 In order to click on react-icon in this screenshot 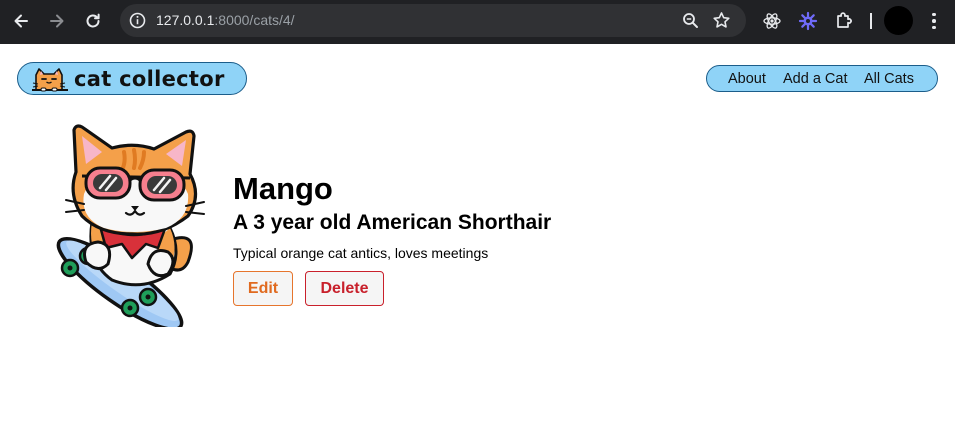, I will do `click(772, 21)`.